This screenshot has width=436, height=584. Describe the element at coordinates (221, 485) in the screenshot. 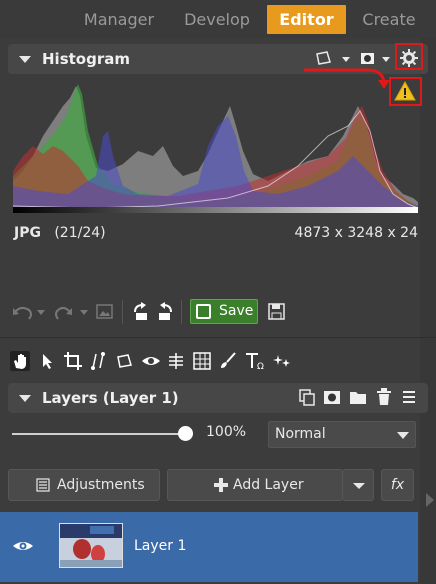

I see `plus-icon` at that location.